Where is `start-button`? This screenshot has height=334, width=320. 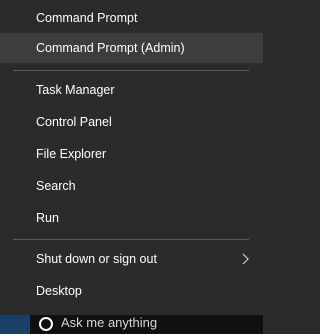
start-button is located at coordinates (15, 324).